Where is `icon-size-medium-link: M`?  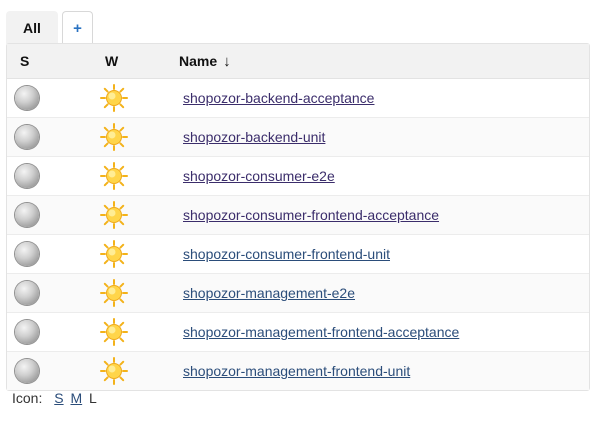
icon-size-medium-link: M is located at coordinates (76, 398).